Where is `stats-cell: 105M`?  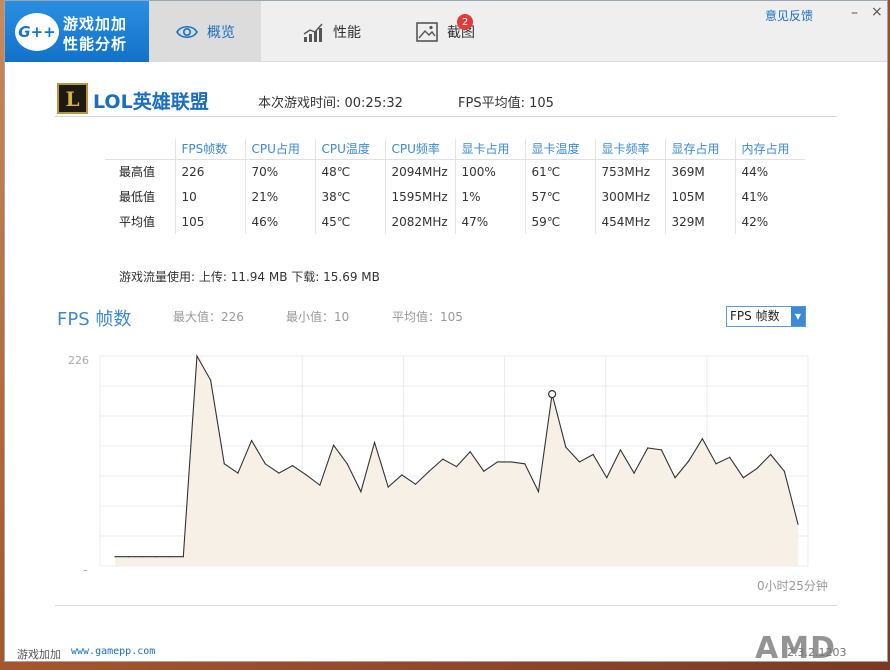 stats-cell: 105M is located at coordinates (699, 196).